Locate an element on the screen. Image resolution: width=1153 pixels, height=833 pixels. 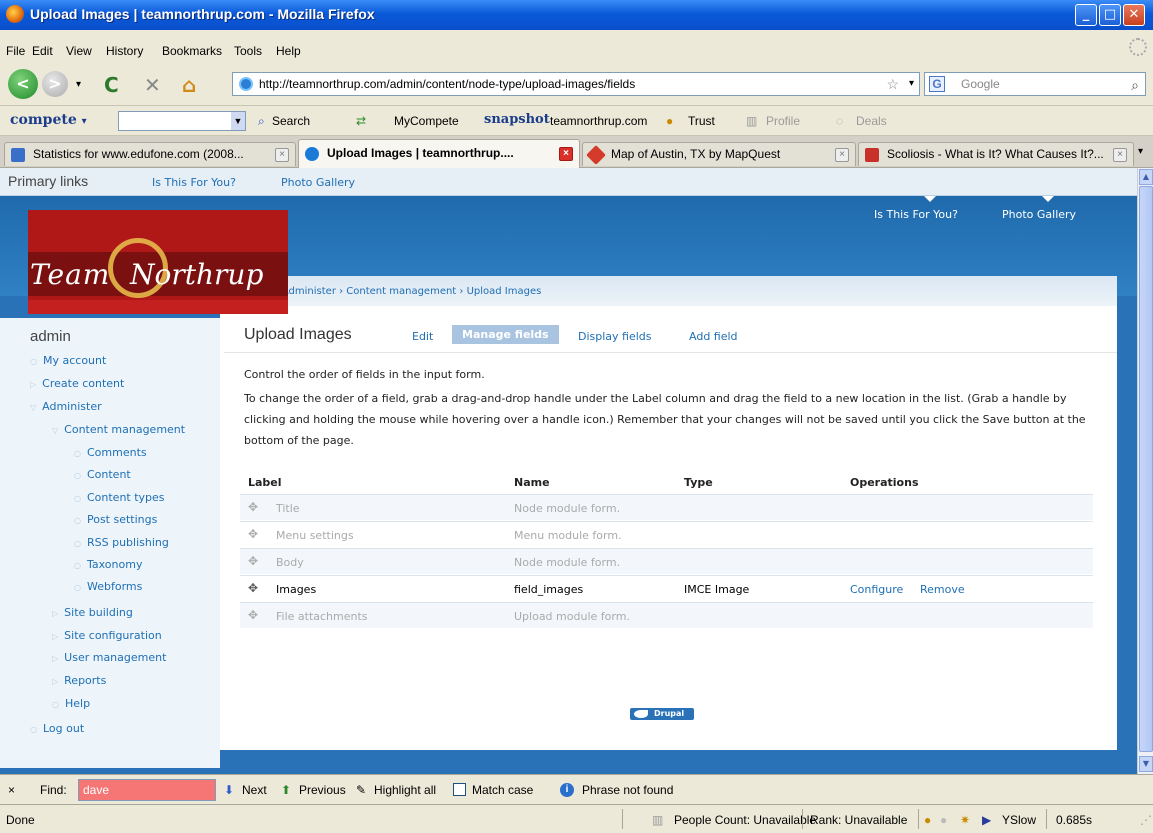
scrollbar-thumb is located at coordinates (1146, 469).